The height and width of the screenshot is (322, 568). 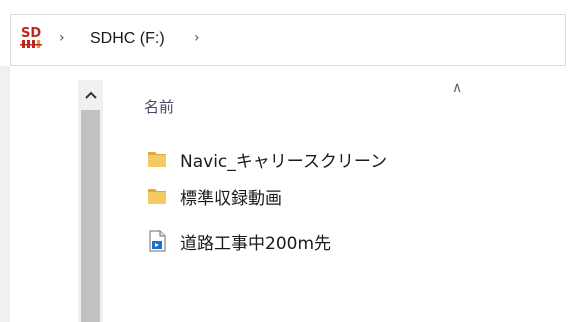 I want to click on navigation-pane-edge, so click(x=5, y=194).